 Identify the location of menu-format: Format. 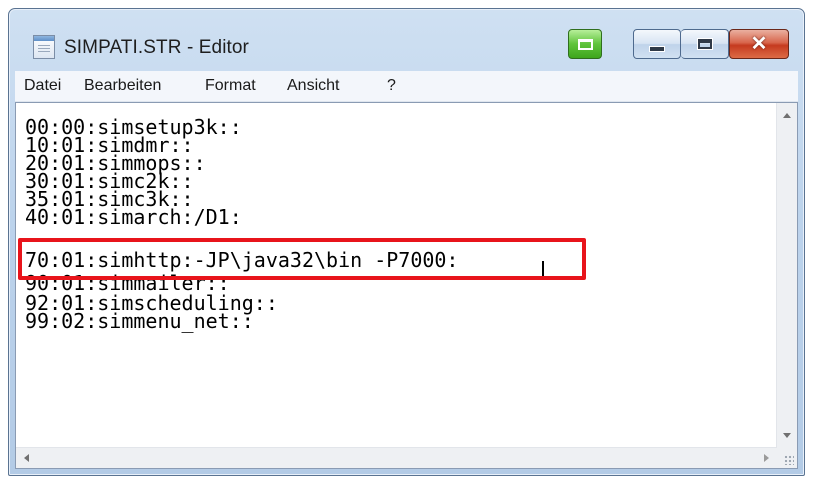
(230, 86).